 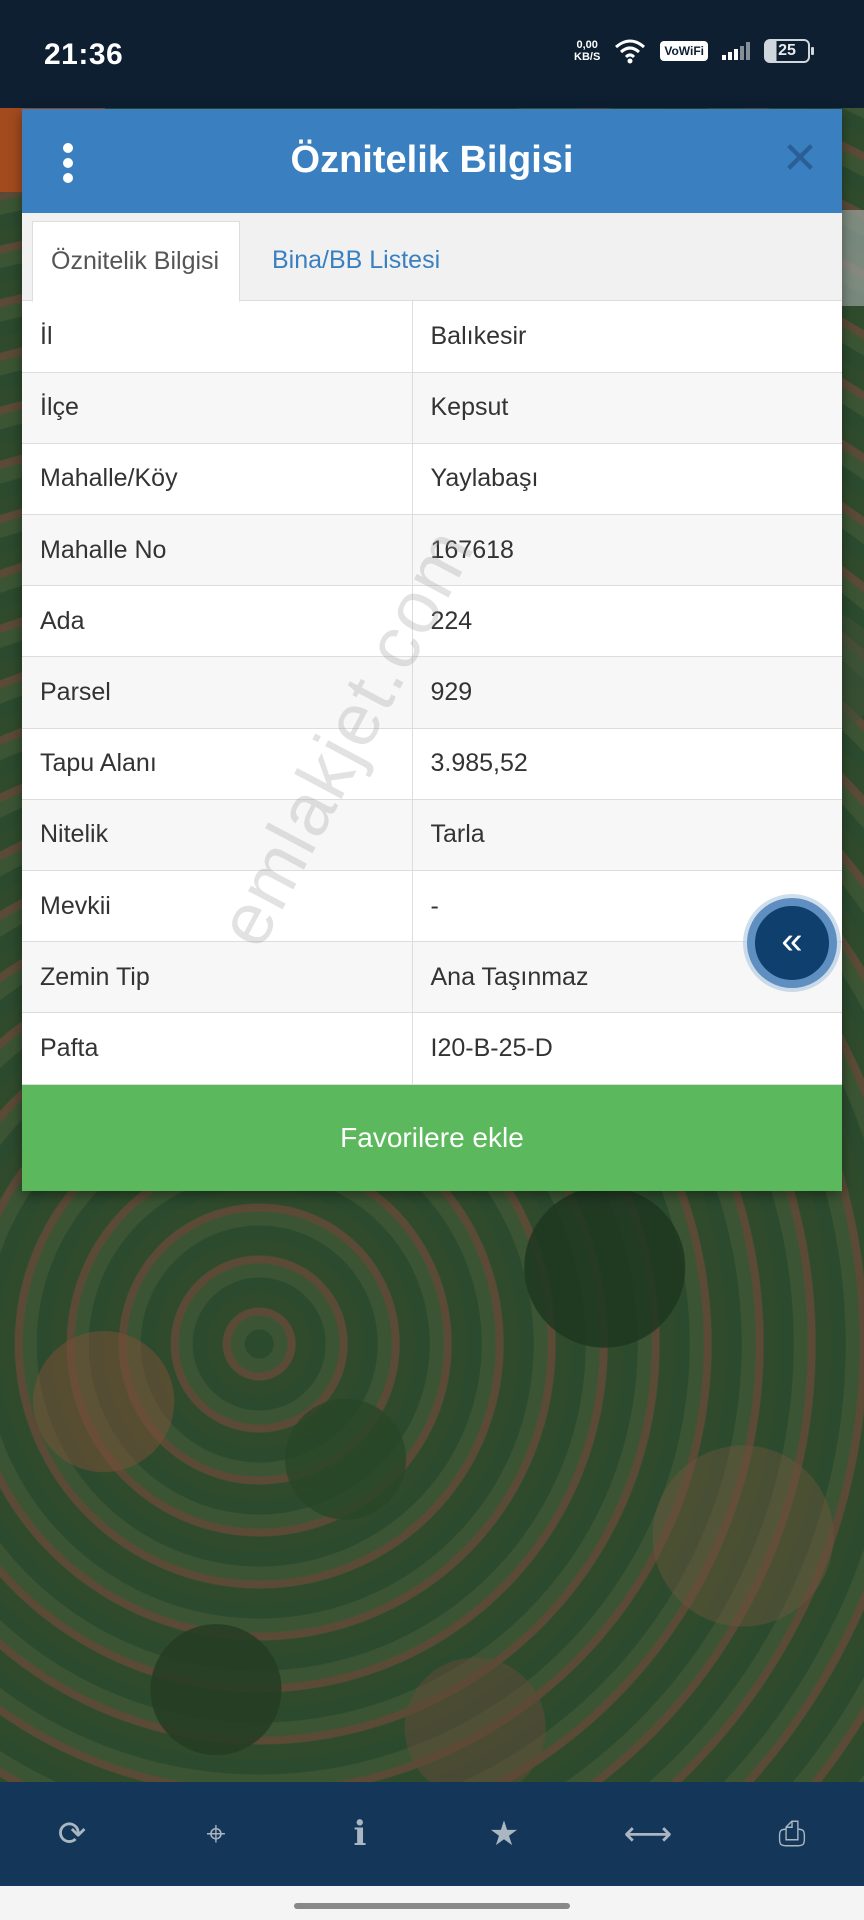 I want to click on attribute-value: Kepsut, so click(x=627, y=408).